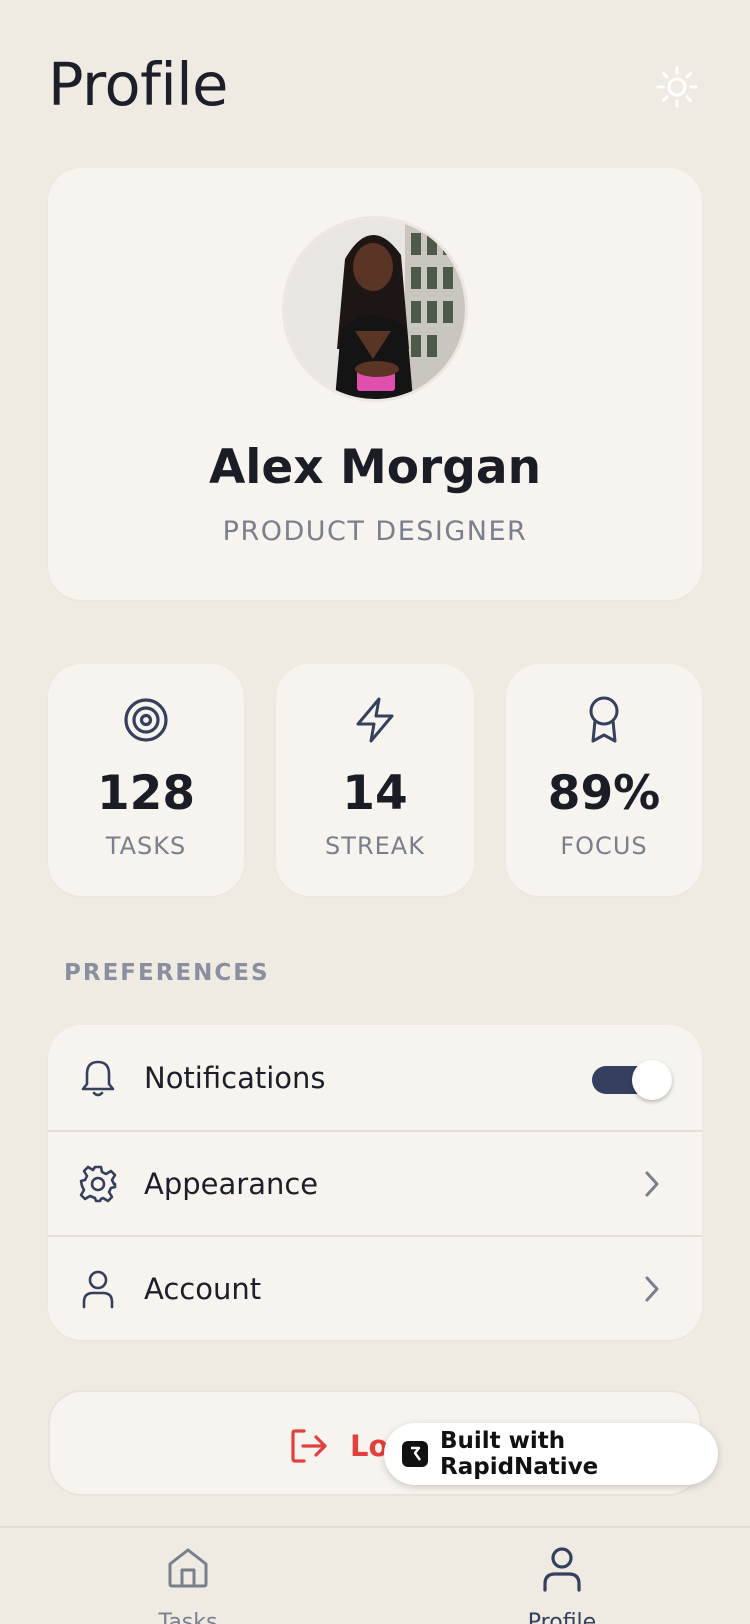  Describe the element at coordinates (98, 1078) in the screenshot. I see `bell-icon` at that location.